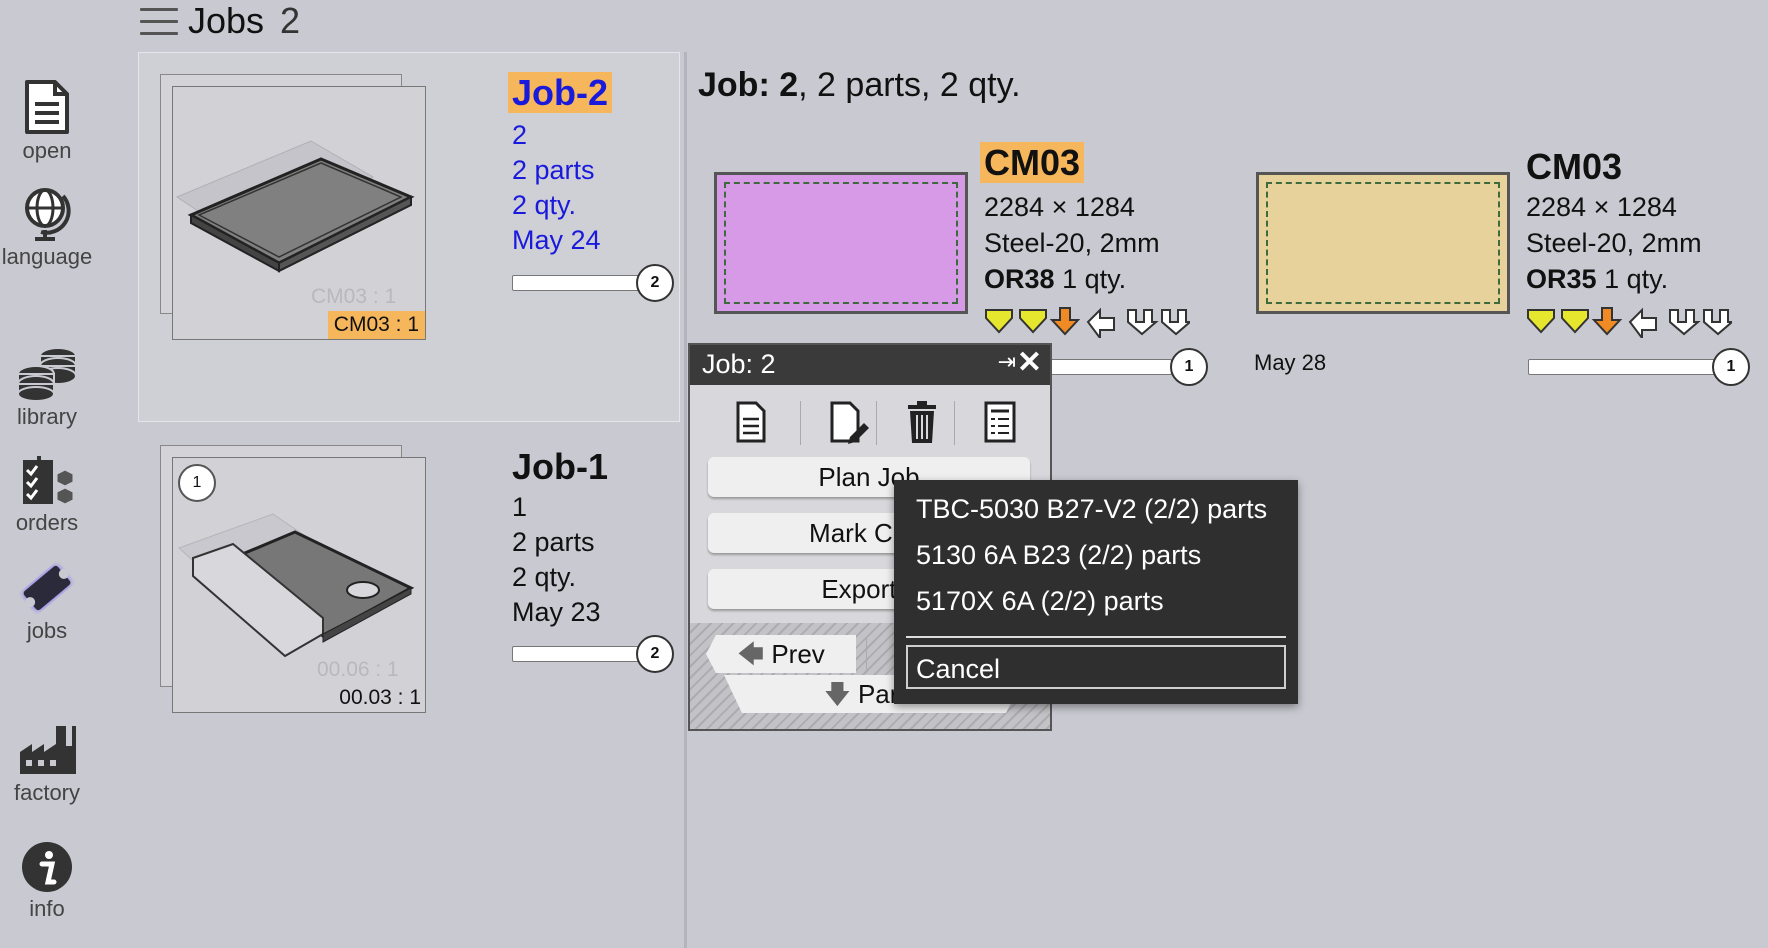 The image size is (1768, 948). Describe the element at coordinates (878, 694) in the screenshot. I see `parts-label: Par` at that location.